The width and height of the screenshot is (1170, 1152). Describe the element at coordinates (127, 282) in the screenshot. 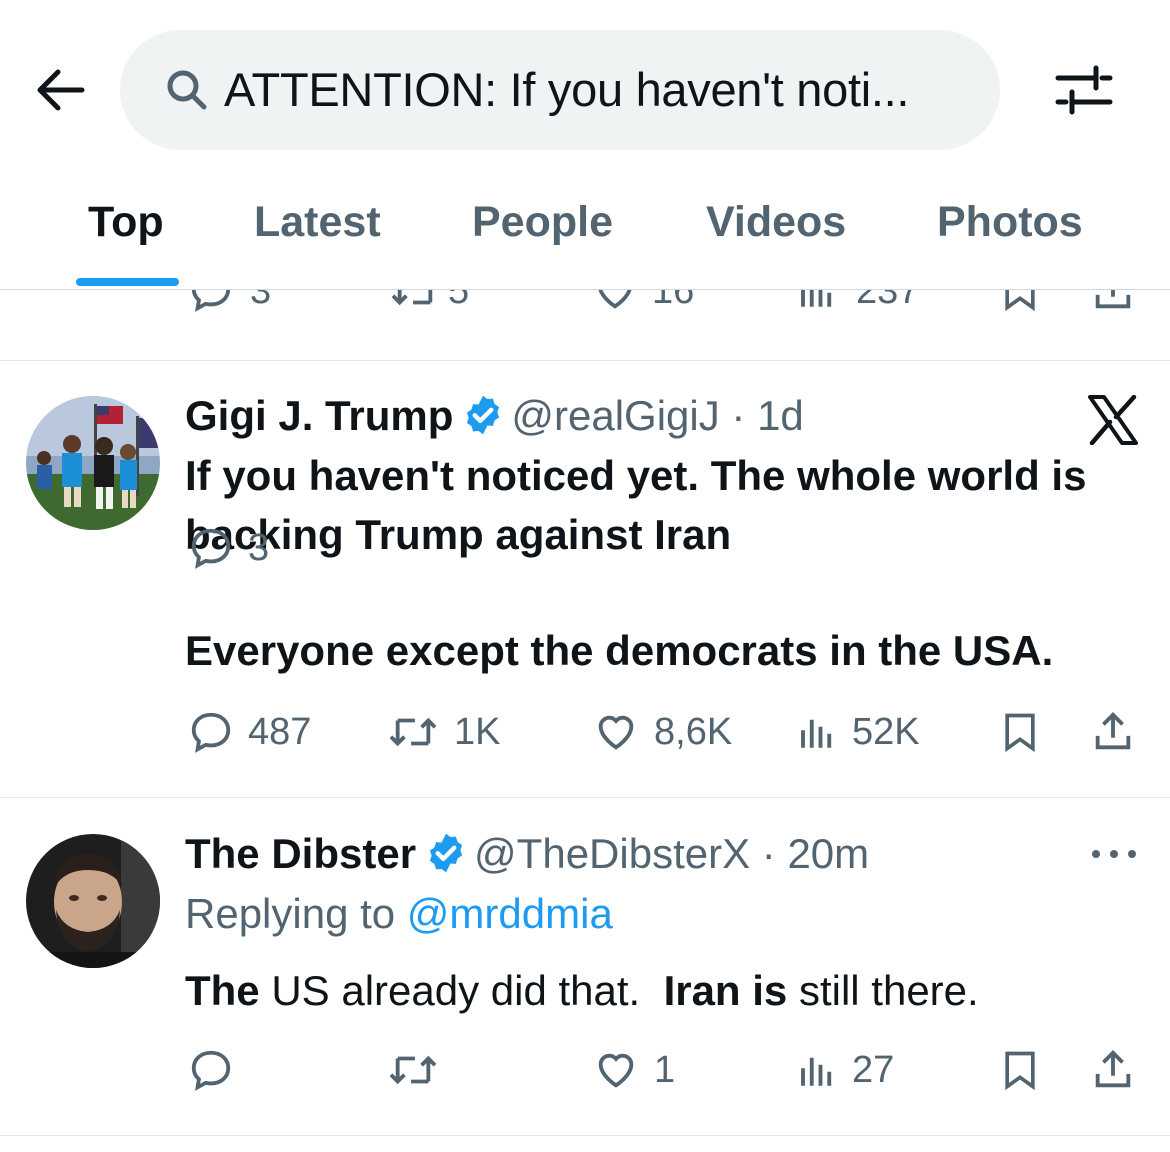

I see `active-tab-indicator` at that location.